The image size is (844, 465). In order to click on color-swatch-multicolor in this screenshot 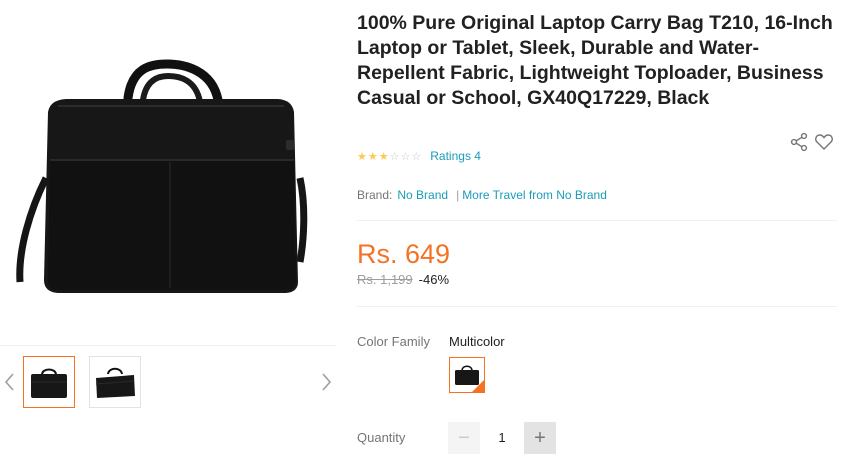, I will do `click(467, 375)`.